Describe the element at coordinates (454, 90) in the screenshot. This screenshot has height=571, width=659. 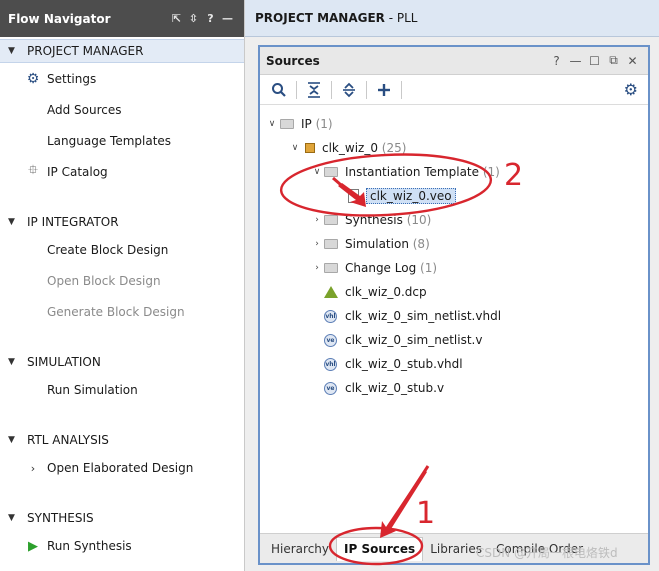
I see `sources-toolbar` at that location.